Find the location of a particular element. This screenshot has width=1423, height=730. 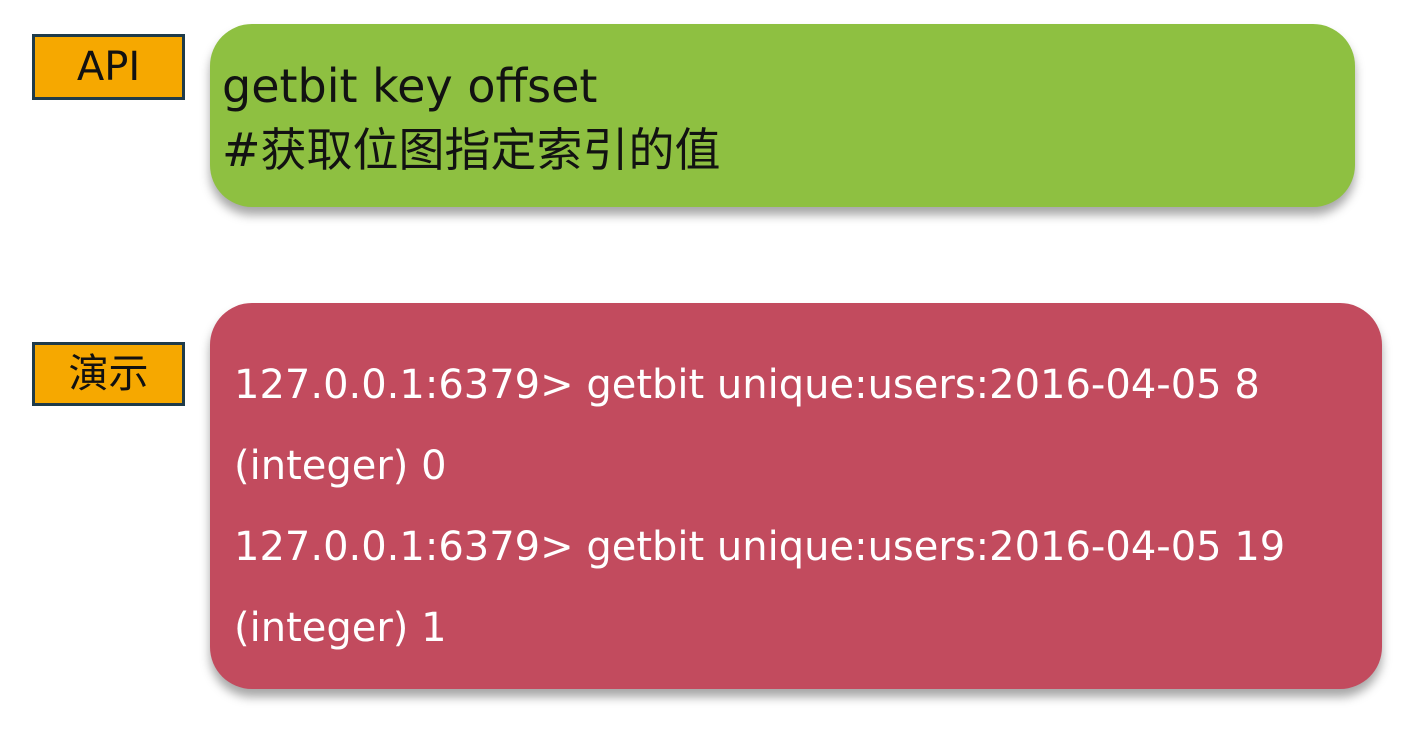

demo-tag: 演示 is located at coordinates (108, 374).